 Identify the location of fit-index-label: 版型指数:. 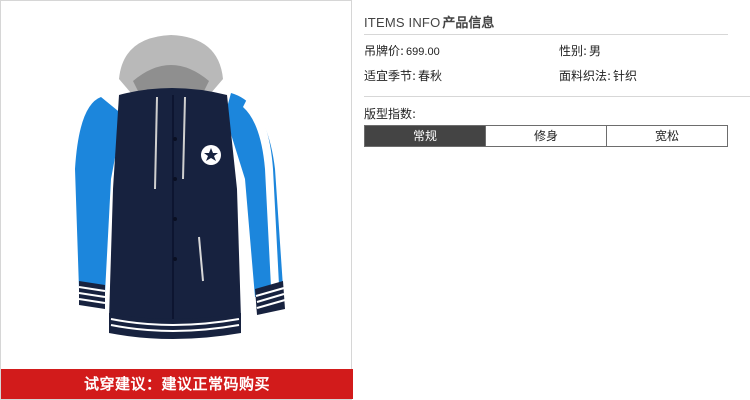
(390, 114).